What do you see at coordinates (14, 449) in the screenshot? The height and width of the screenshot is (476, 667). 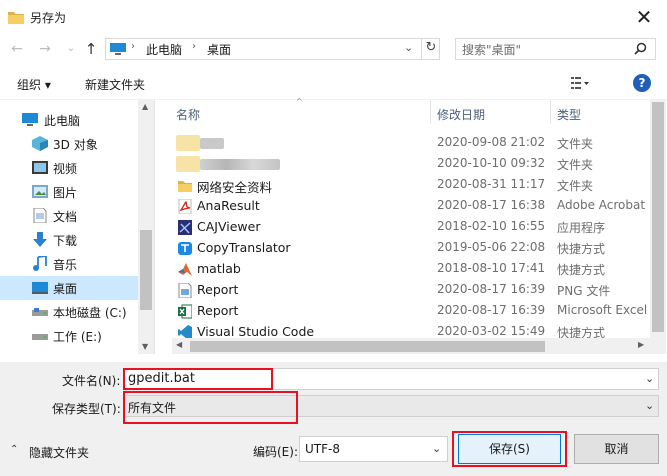 I see `chevron-up-icon: ⌃` at bounding box center [14, 449].